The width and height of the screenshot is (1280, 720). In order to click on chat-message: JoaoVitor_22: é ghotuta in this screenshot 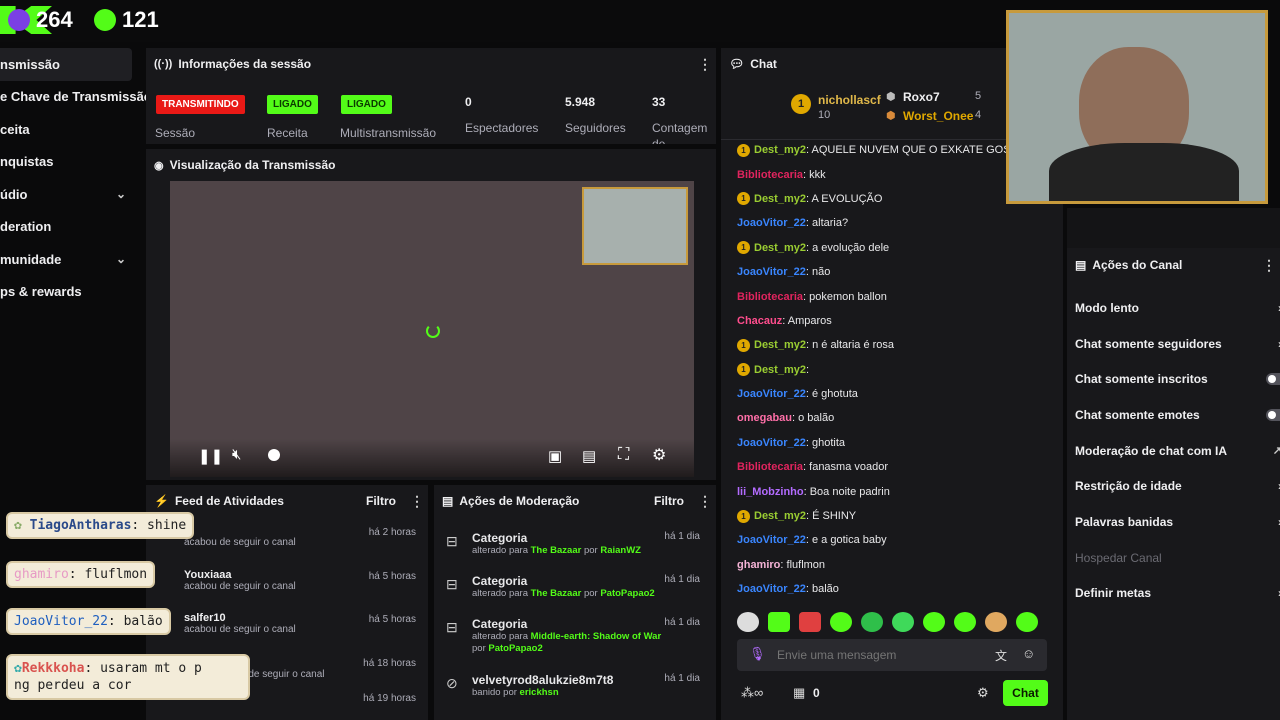, I will do `click(900, 394)`.